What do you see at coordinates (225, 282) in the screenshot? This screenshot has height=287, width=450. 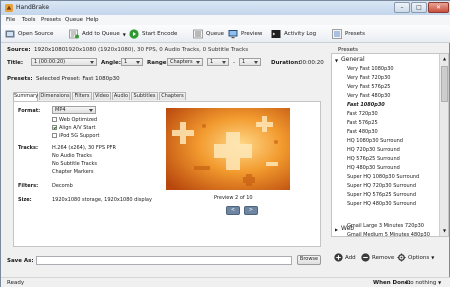 I see `status-bar: Ready When Done: Do nothing ▼` at bounding box center [225, 282].